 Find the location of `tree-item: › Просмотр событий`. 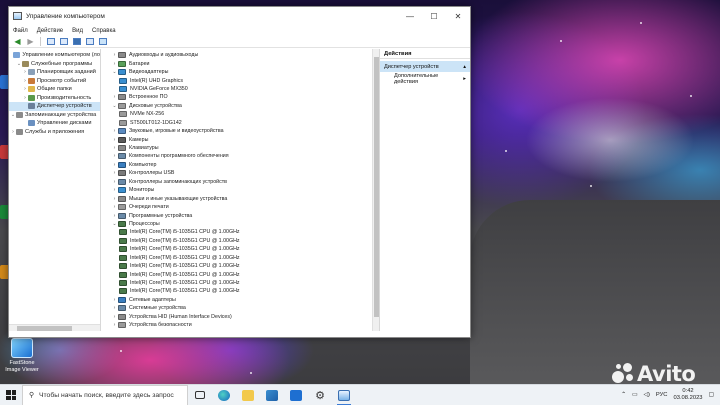

tree-item: › Просмотр событий is located at coordinates (54, 81).